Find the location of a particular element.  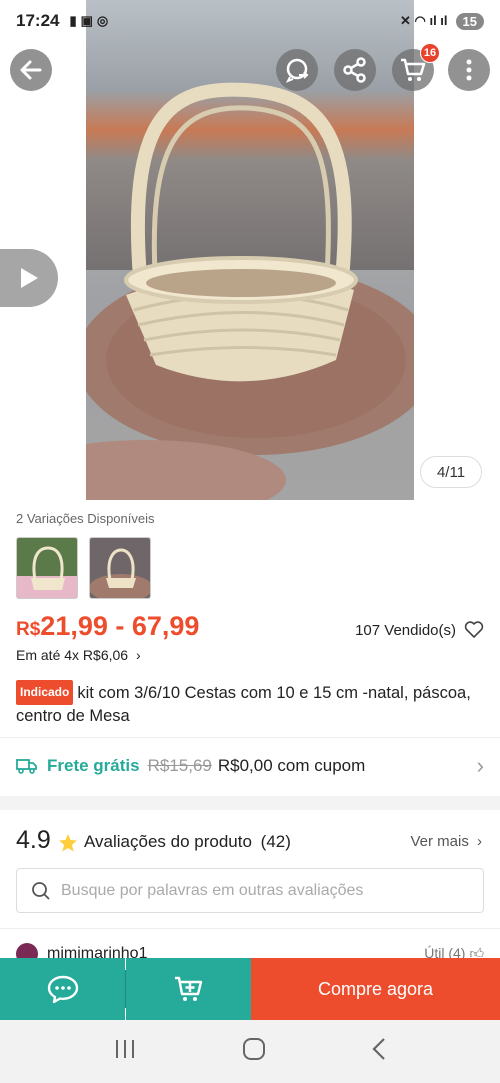

chat-icon is located at coordinates (62, 989).